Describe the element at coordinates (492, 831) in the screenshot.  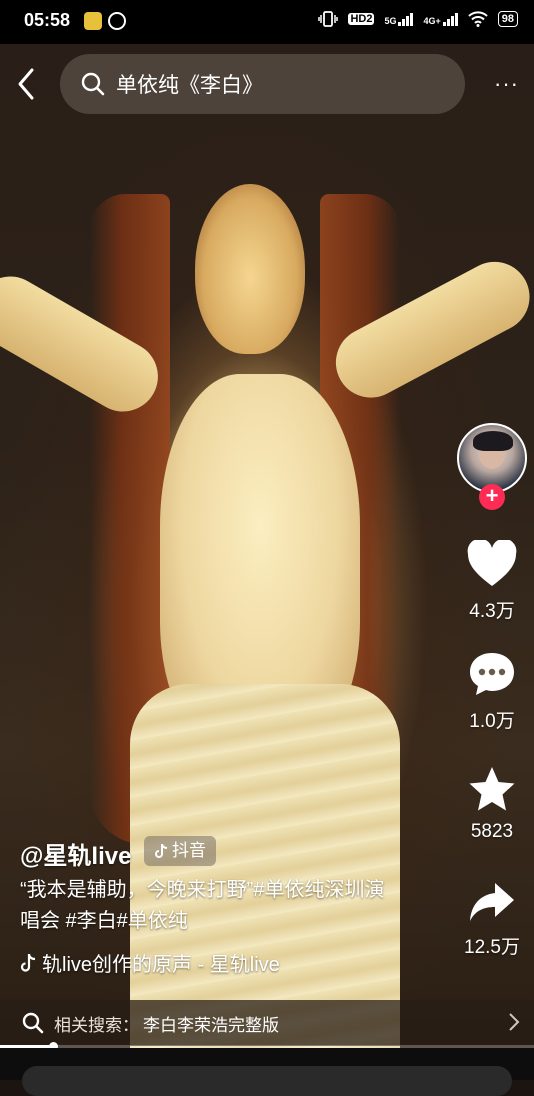
I see `favorite-count: 5823` at that location.